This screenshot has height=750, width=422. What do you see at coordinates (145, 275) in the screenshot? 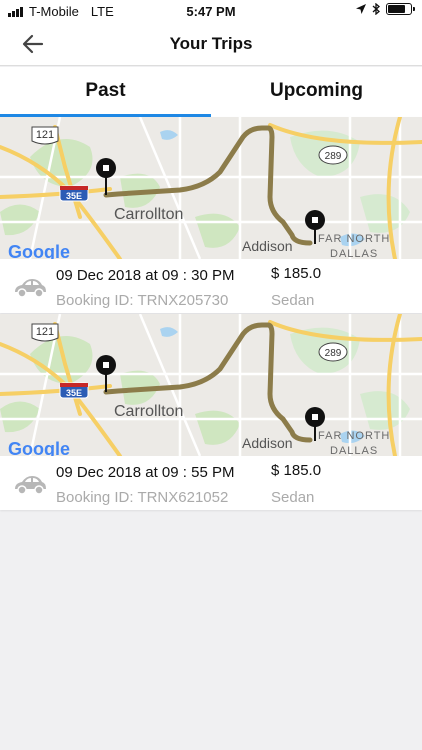
I see `trip-datetime: 09 Dec 2018 at 09 : 30 PM` at bounding box center [145, 275].